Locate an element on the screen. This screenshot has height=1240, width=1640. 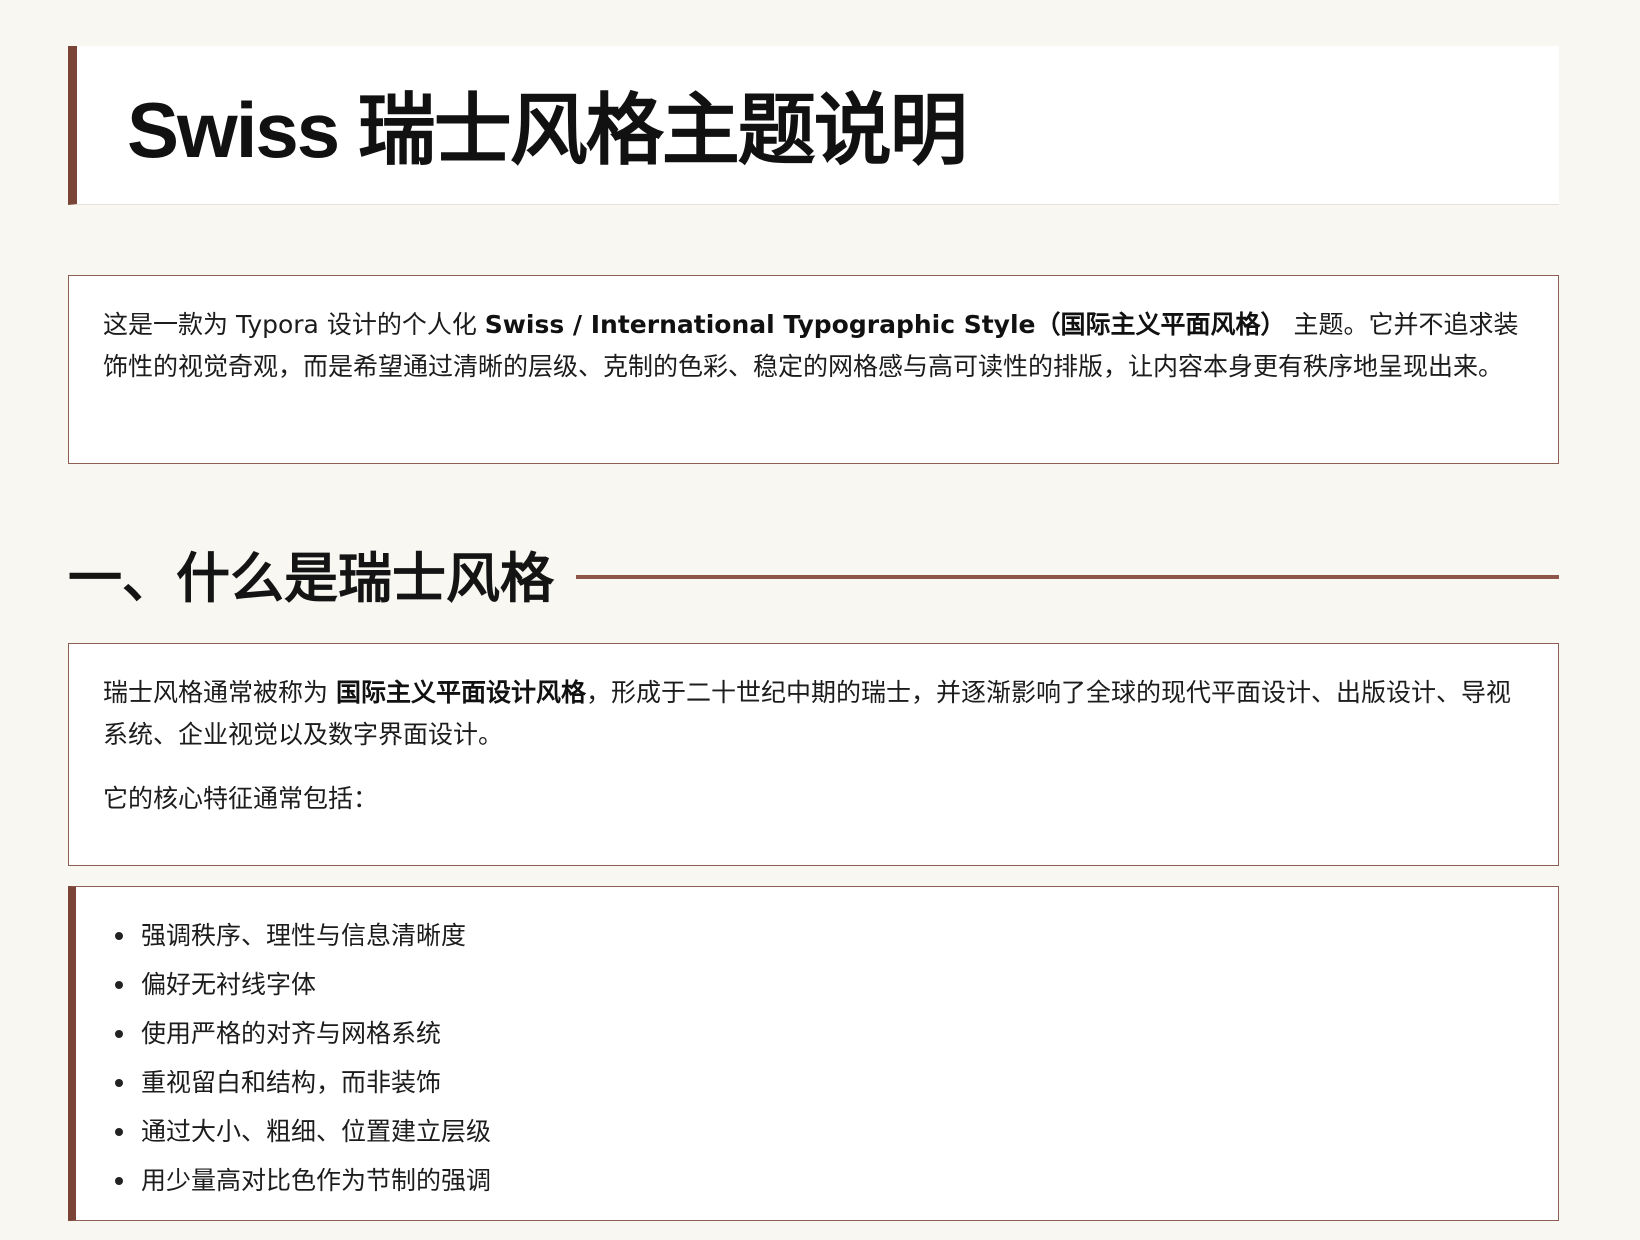
section-heading: 一、什么是瑞士风格 is located at coordinates (813, 579).